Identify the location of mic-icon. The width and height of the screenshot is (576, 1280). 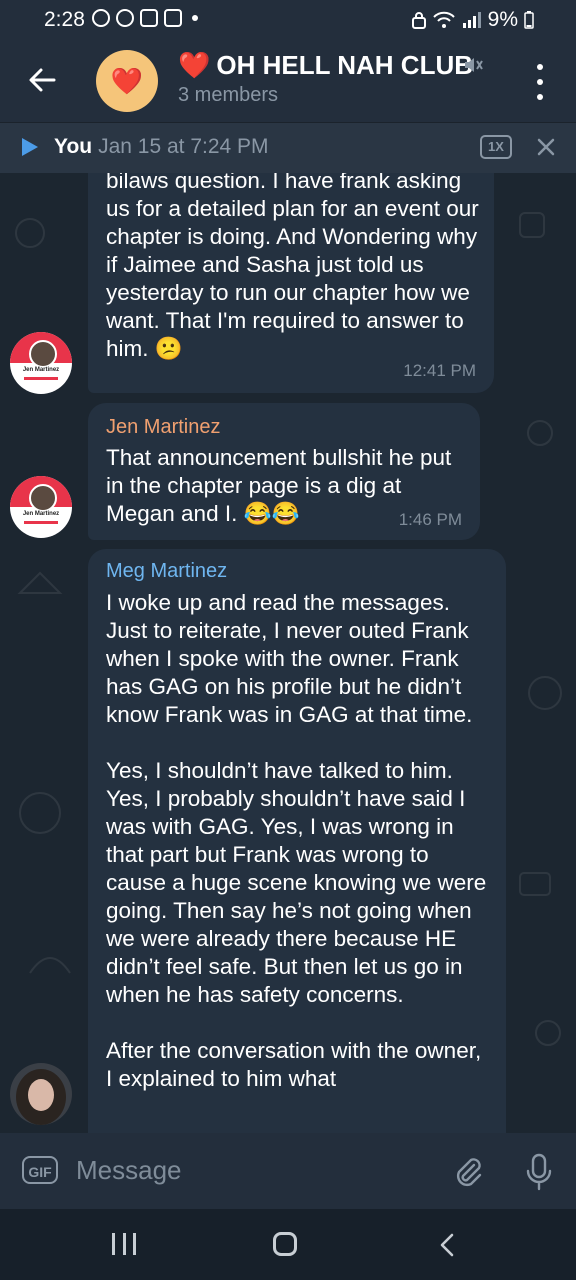
(539, 1172).